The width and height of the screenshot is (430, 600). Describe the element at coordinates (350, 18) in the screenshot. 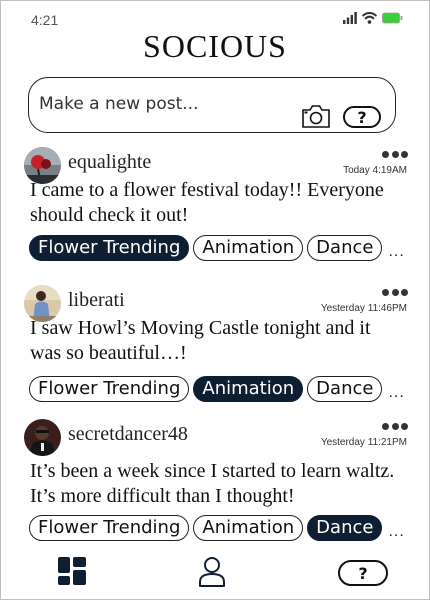

I see `signal-icon` at that location.